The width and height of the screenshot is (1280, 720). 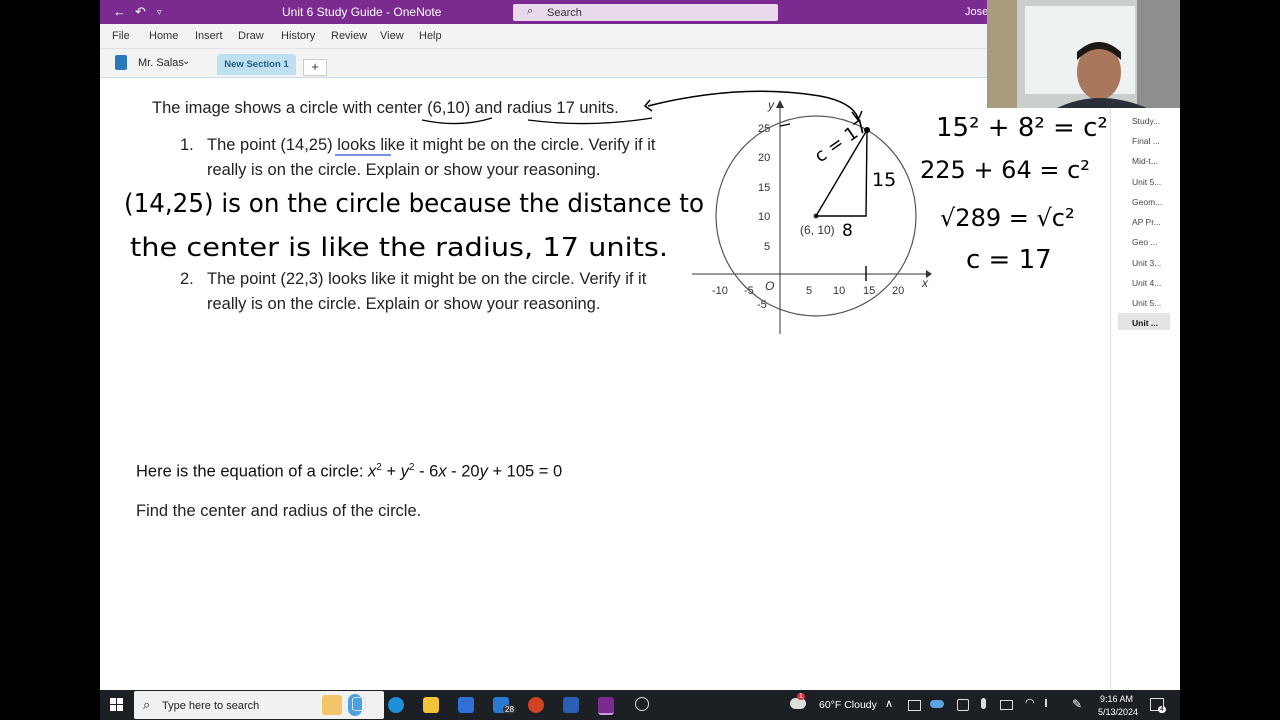 What do you see at coordinates (362, 12) in the screenshot?
I see `document-title: Unit 6 Study Guide - OneNote` at bounding box center [362, 12].